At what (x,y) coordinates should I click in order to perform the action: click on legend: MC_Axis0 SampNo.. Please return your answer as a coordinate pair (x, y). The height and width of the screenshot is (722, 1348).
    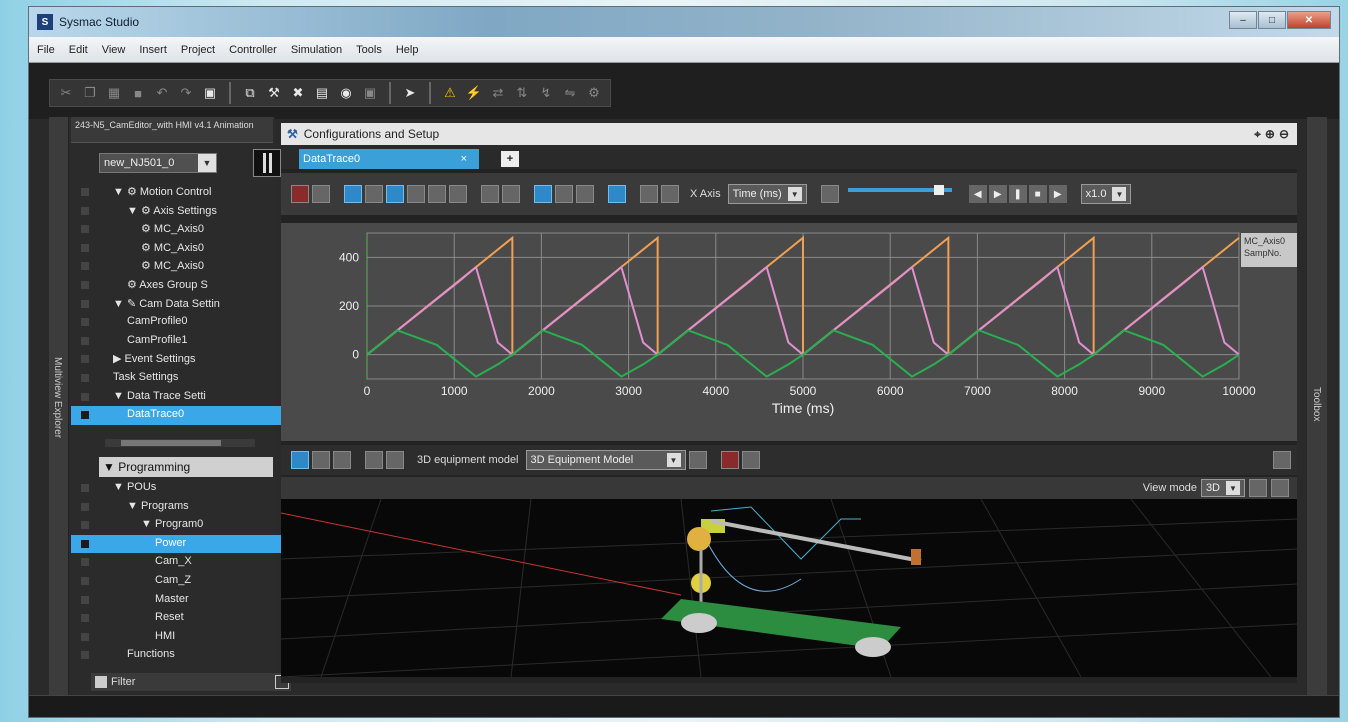
    Looking at the image, I should click on (1269, 250).